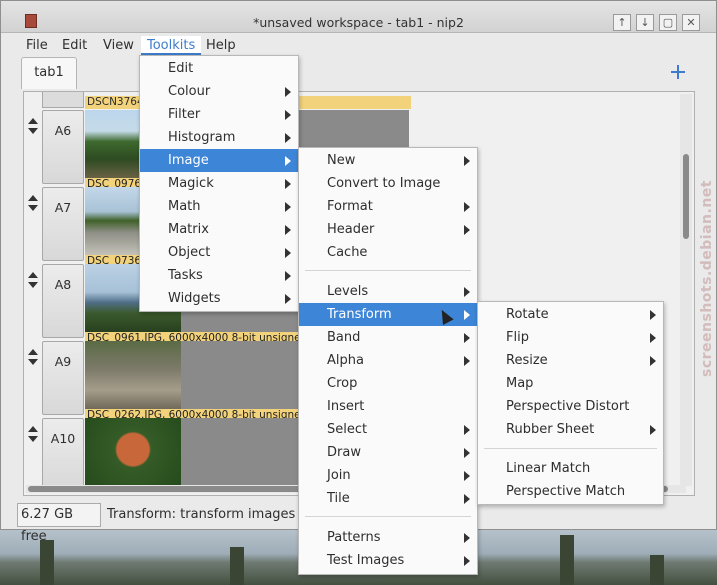 Image resolution: width=717 pixels, height=585 pixels. Describe the element at coordinates (221, 45) in the screenshot. I see `menu-help: Help` at that location.